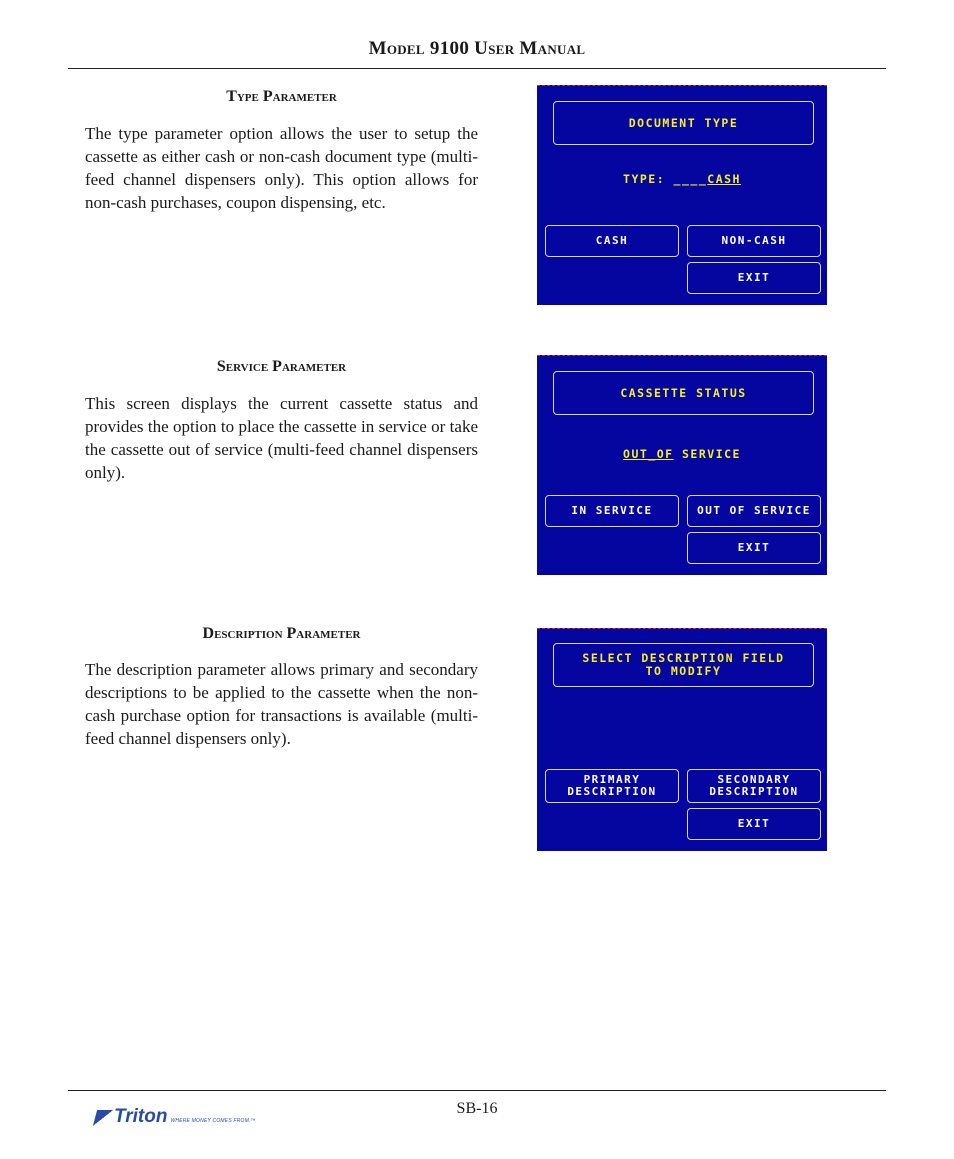 The height and width of the screenshot is (1159, 954). Describe the element at coordinates (281, 366) in the screenshot. I see `section-heading-service: Service Parameter` at that location.